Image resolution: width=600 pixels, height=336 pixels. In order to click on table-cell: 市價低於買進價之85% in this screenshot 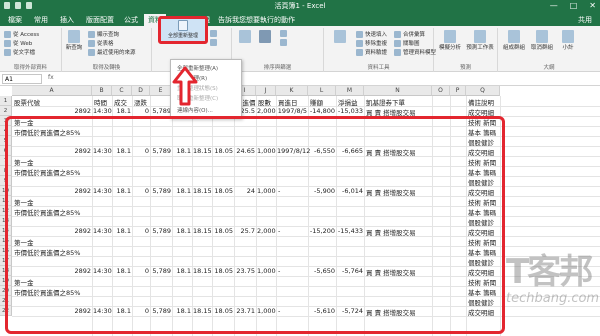, I will do `click(47, 172)`.